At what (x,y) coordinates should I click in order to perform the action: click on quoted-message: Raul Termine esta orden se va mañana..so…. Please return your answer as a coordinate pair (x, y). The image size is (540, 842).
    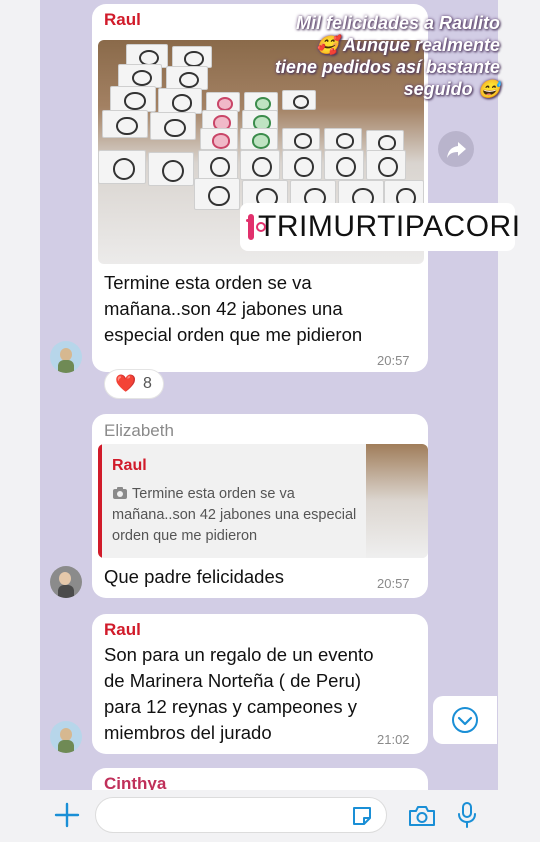
    Looking at the image, I should click on (263, 501).